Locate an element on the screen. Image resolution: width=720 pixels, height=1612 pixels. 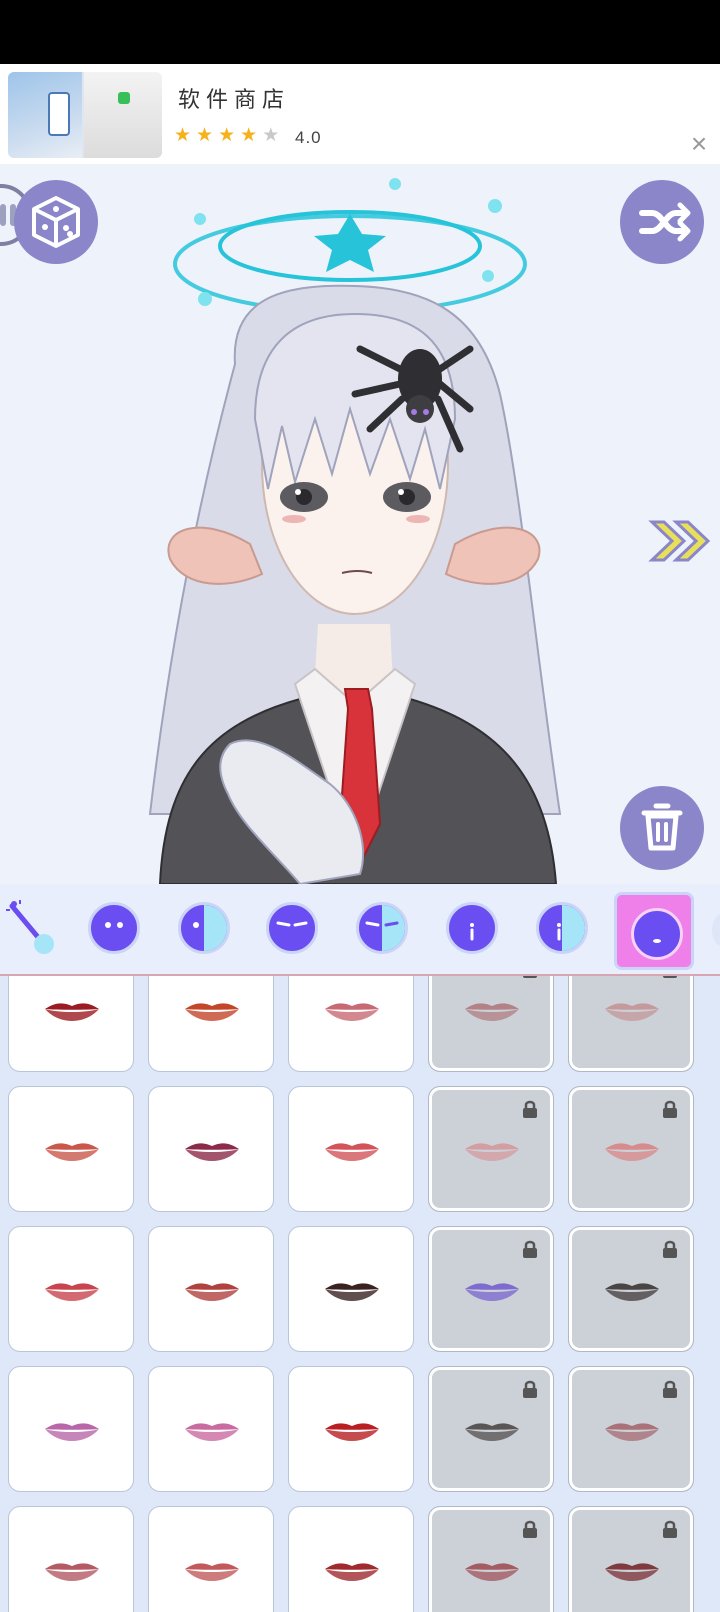
trash-icon is located at coordinates (662, 828).